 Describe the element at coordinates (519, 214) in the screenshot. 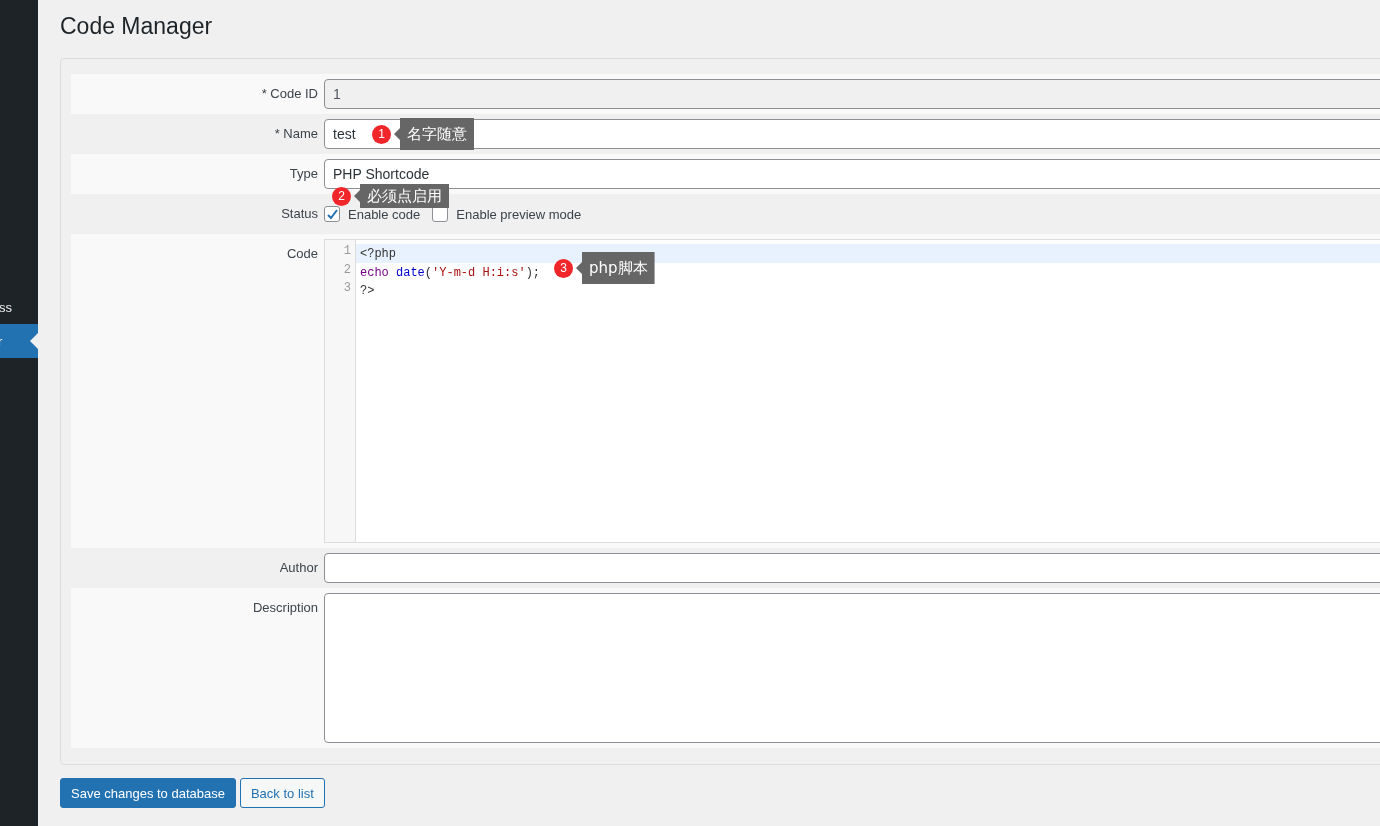

I see `checkbox-label: Enable preview mode` at that location.